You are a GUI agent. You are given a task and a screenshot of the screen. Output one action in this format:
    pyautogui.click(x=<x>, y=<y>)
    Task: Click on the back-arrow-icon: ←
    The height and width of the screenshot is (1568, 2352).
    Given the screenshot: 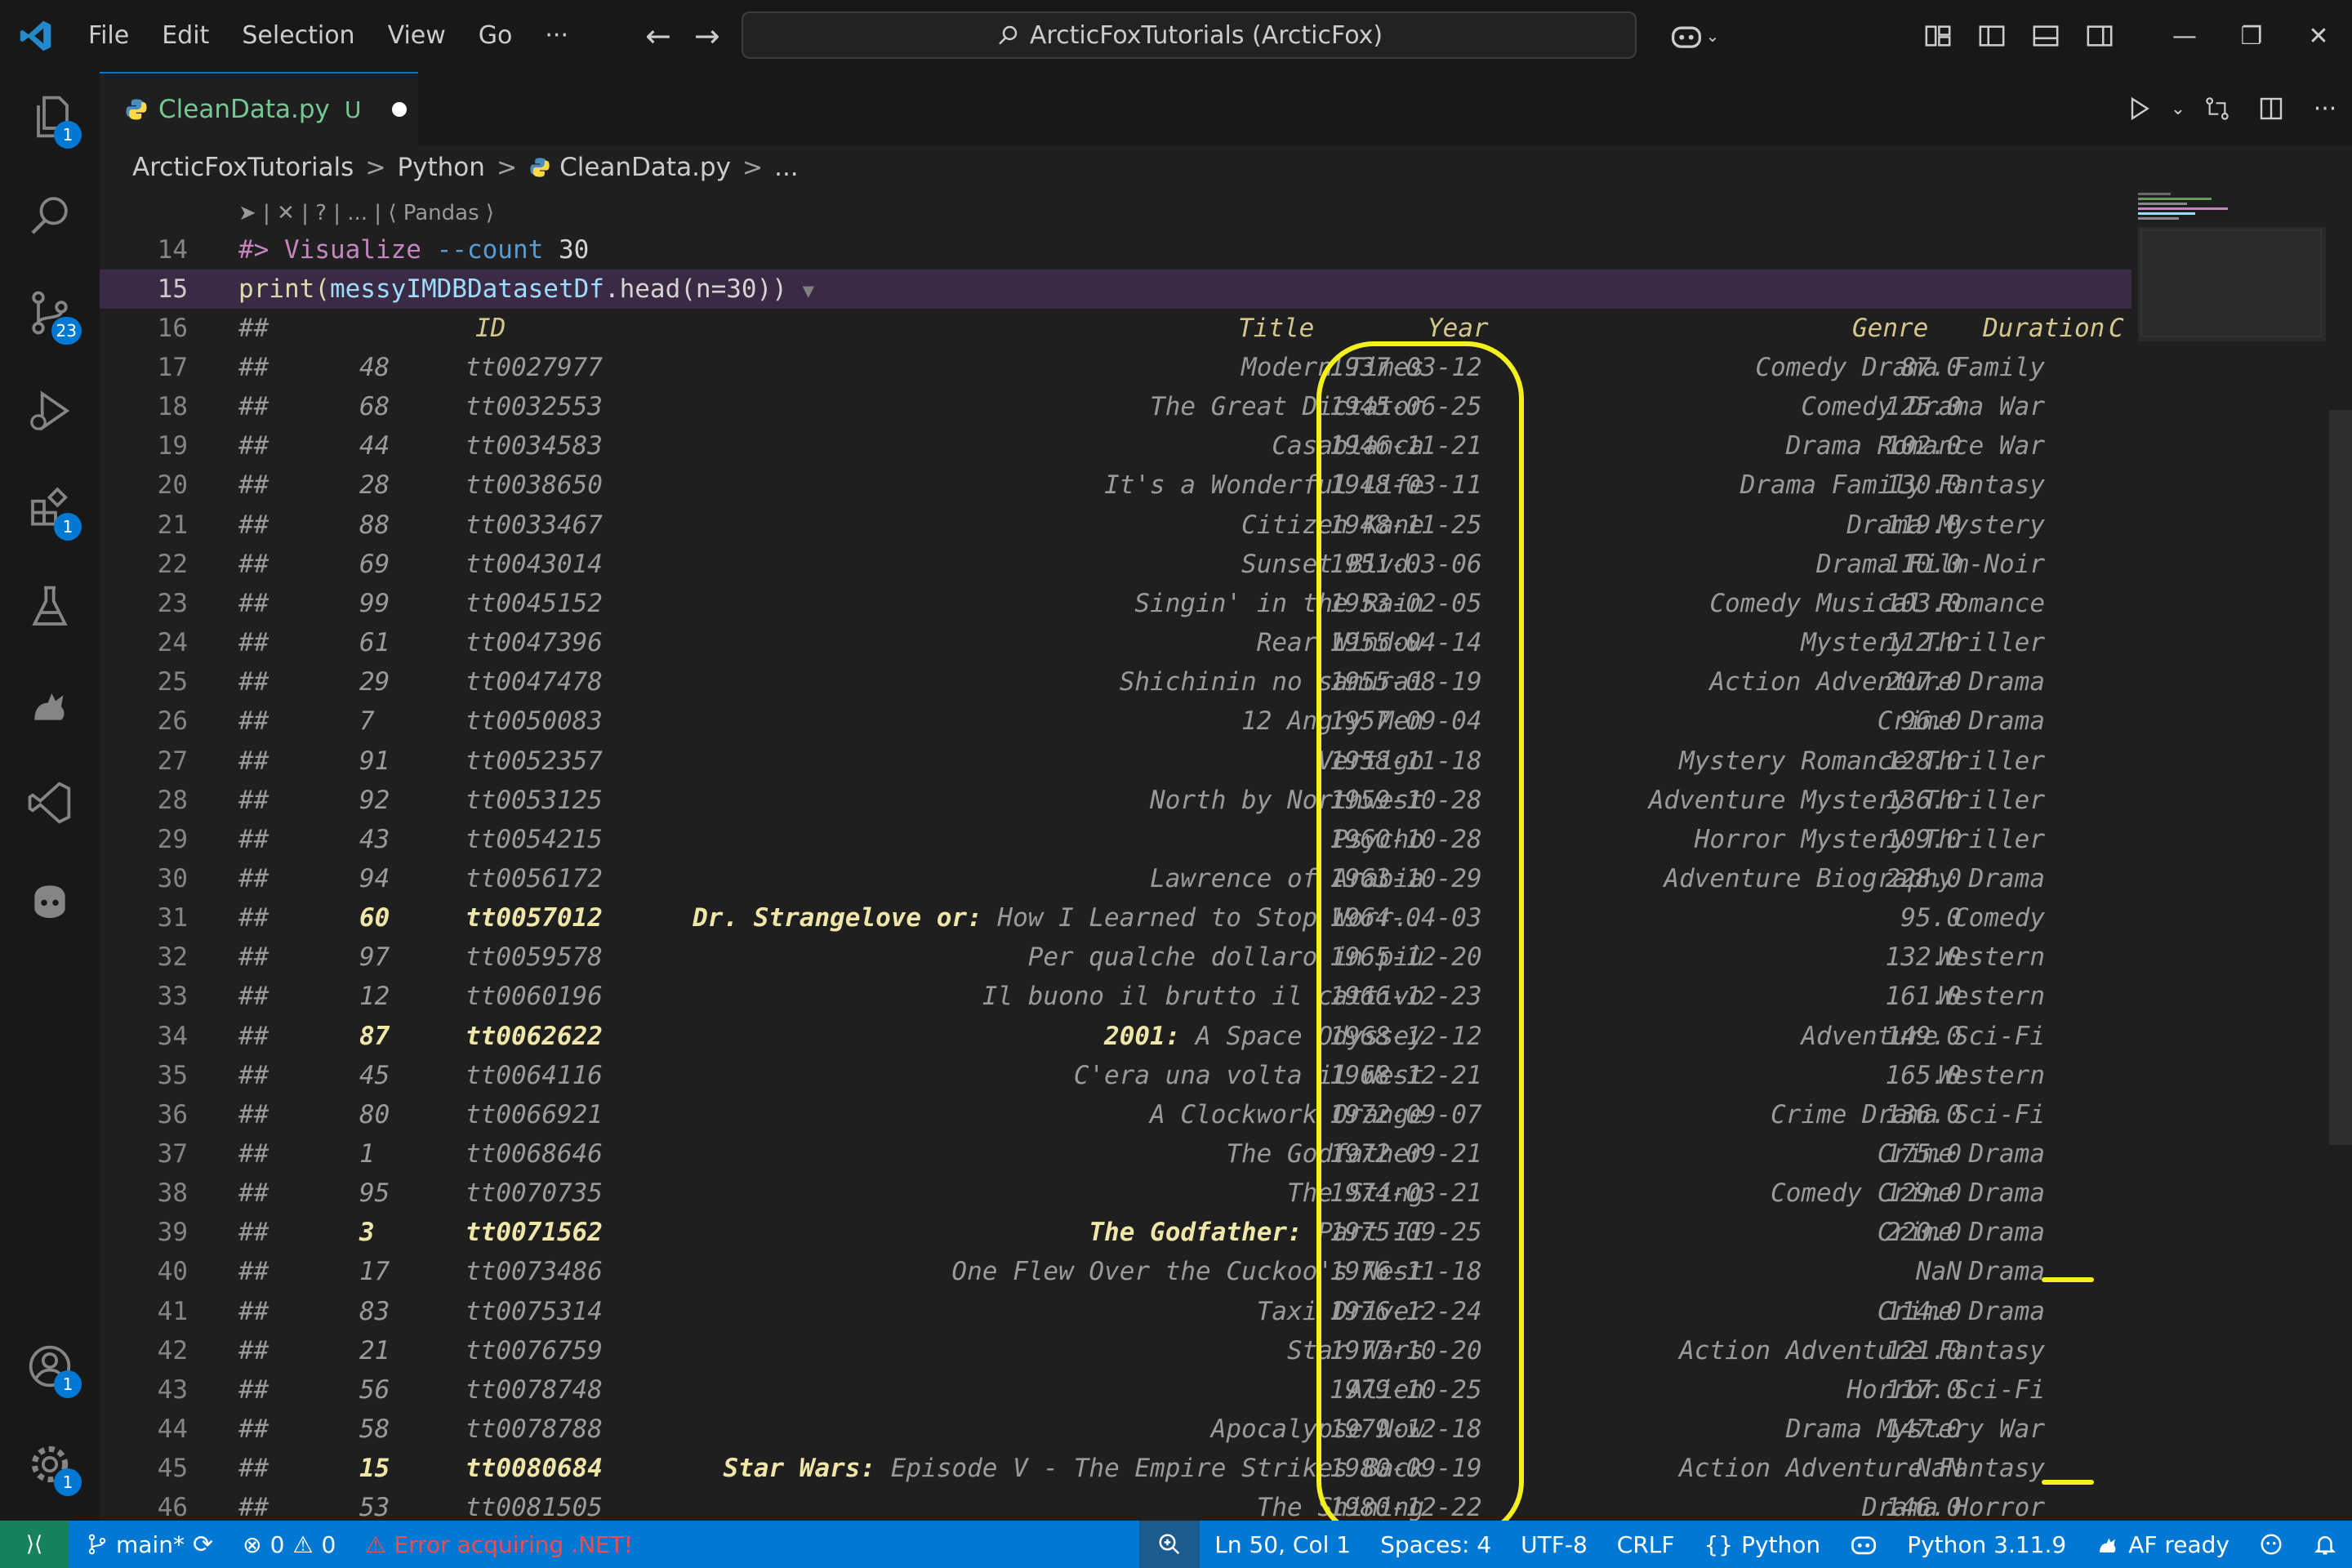 What is the action you would take?
    pyautogui.click(x=658, y=36)
    